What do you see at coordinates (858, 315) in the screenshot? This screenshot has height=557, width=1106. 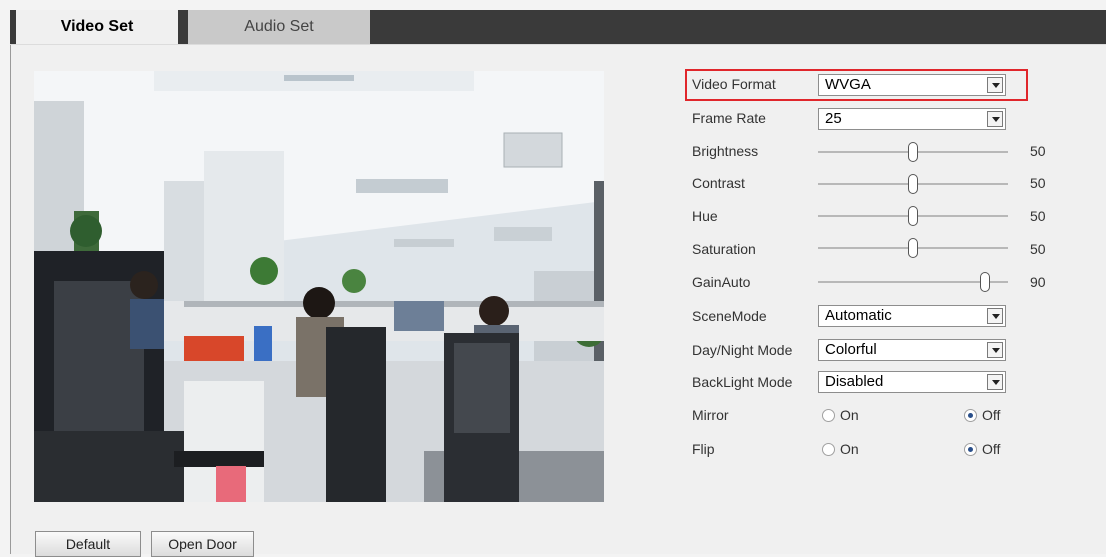 I see `scene-mode-value: Automatic` at bounding box center [858, 315].